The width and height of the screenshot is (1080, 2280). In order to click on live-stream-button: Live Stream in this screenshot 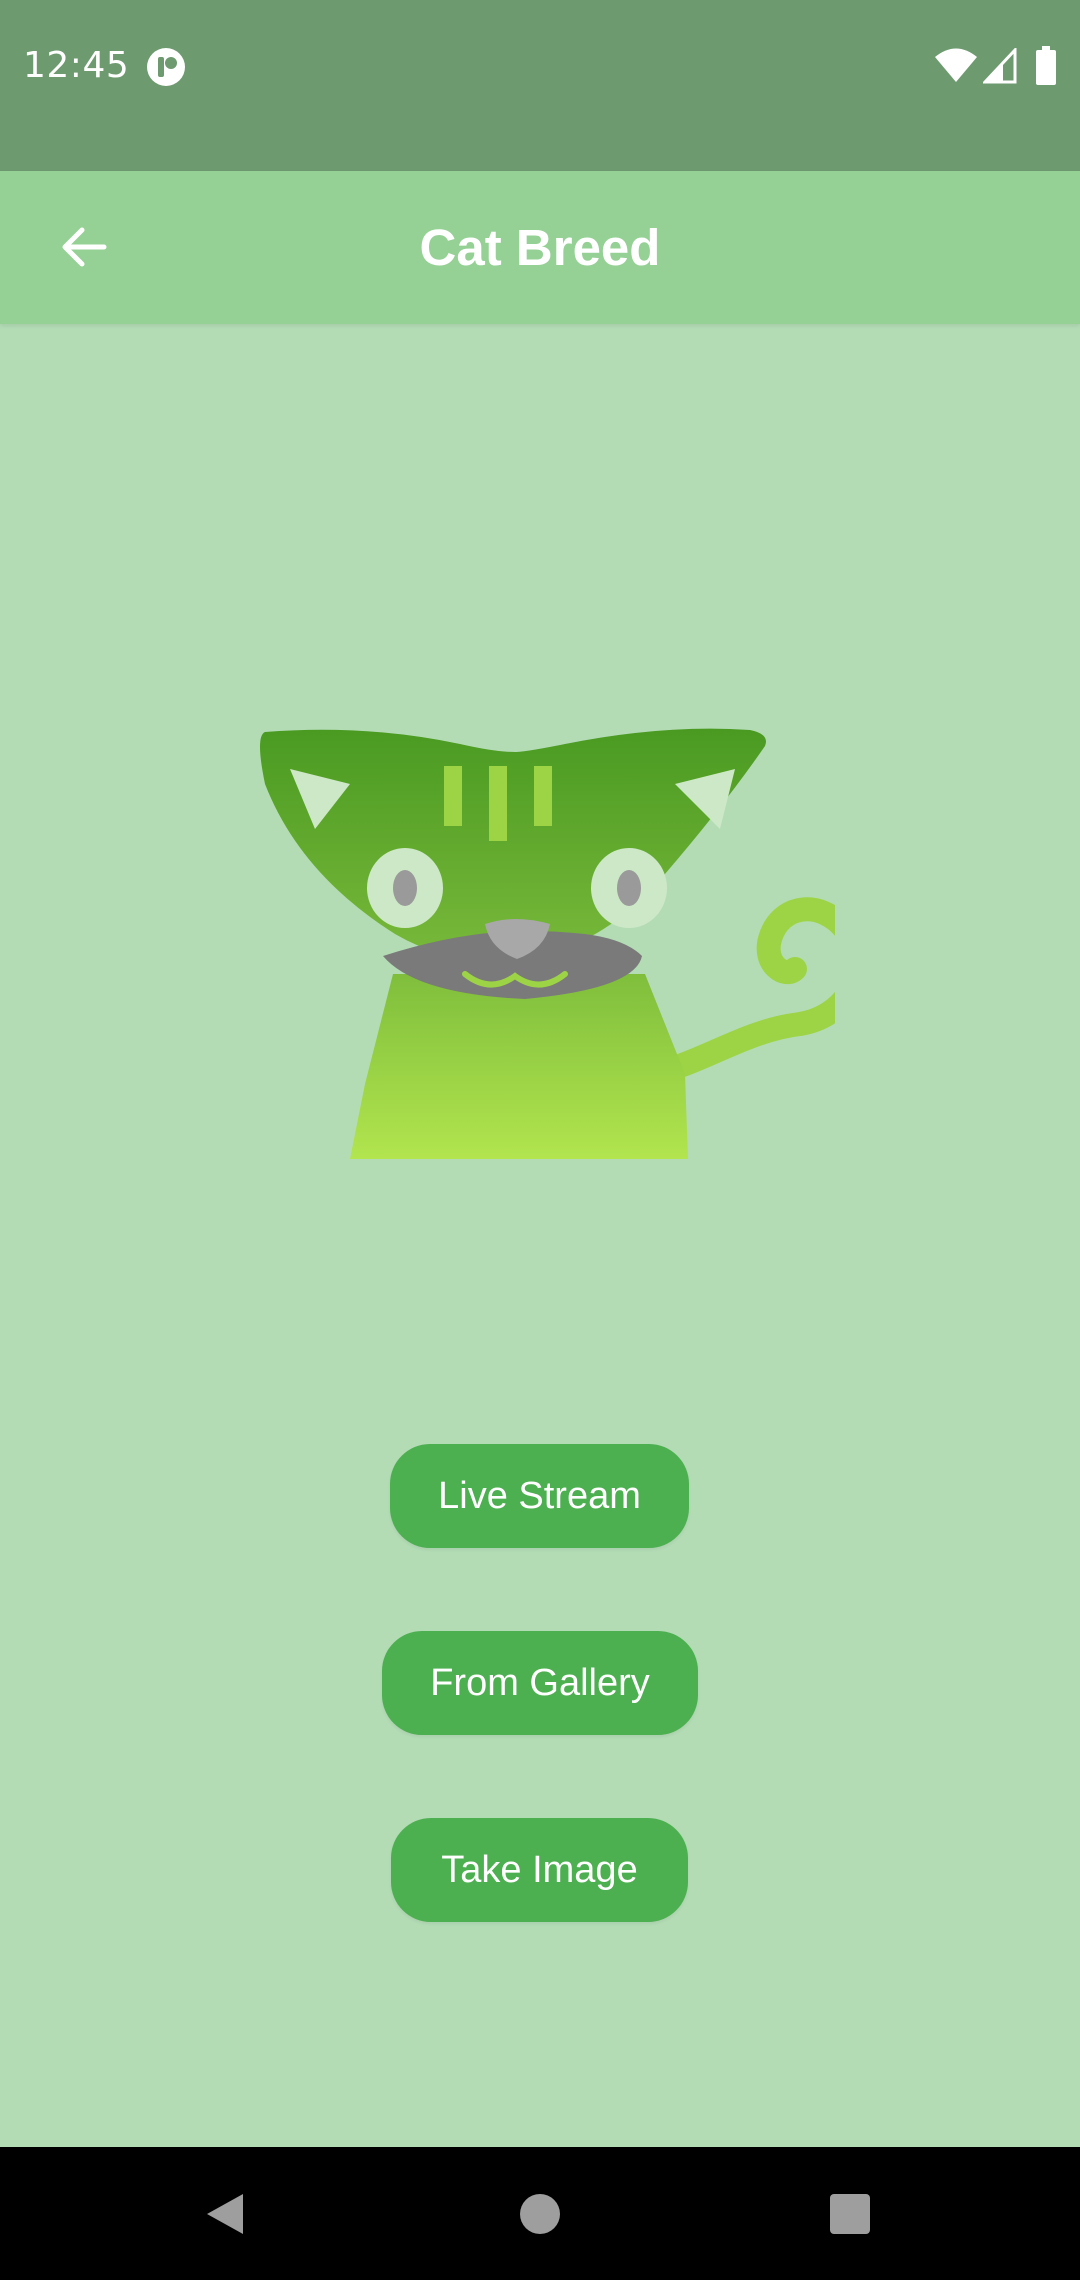, I will do `click(539, 1496)`.